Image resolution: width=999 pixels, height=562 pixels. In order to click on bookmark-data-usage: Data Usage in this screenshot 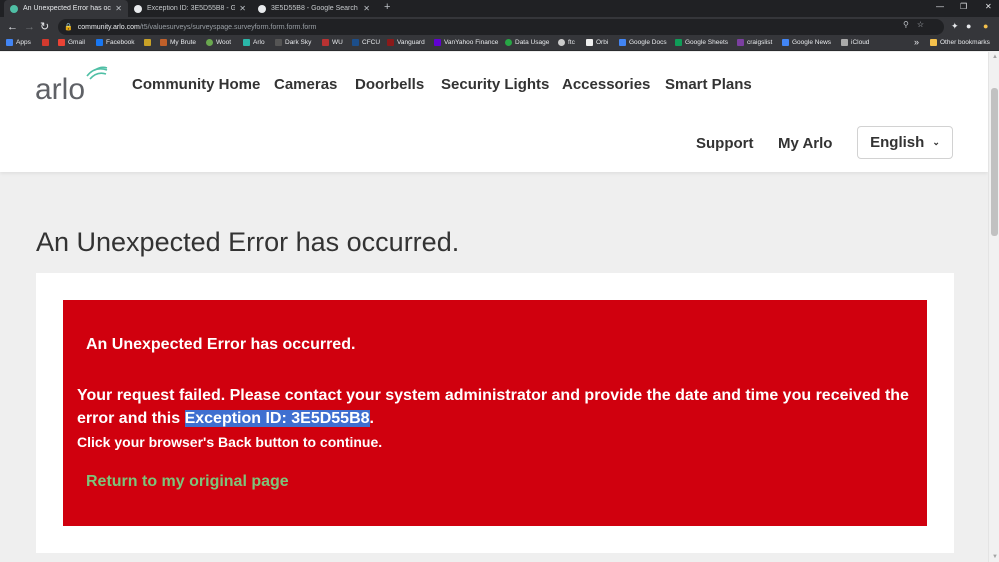, I will do `click(527, 42)`.